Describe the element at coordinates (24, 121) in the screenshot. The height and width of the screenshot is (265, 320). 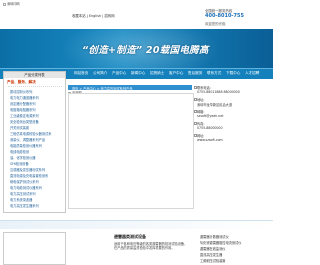
I see `sidebar-item: 安全检测台类型设备` at that location.